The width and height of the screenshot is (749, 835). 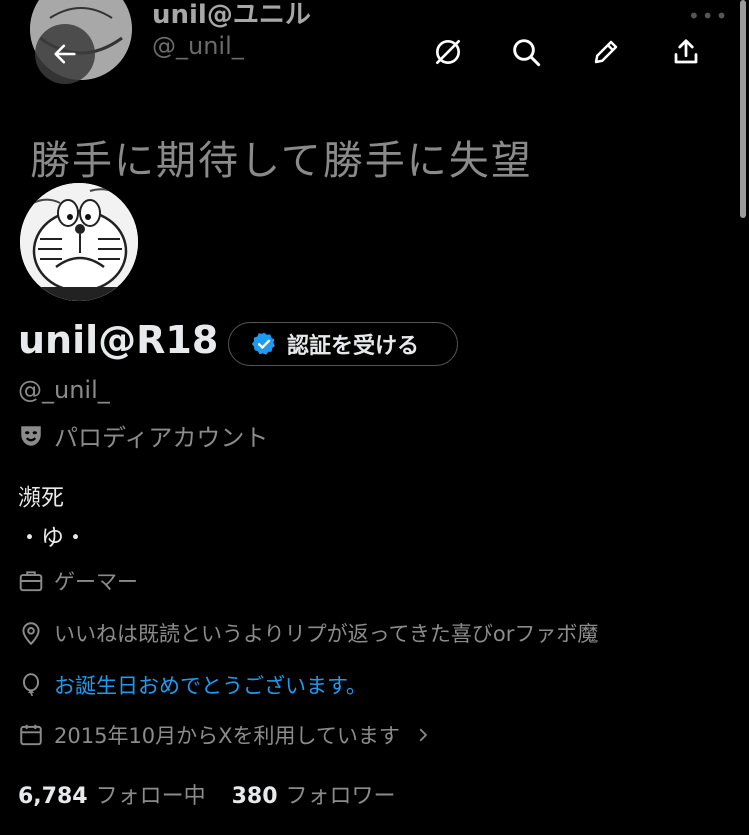 I want to click on following-label: フォロー中, so click(x=150, y=796).